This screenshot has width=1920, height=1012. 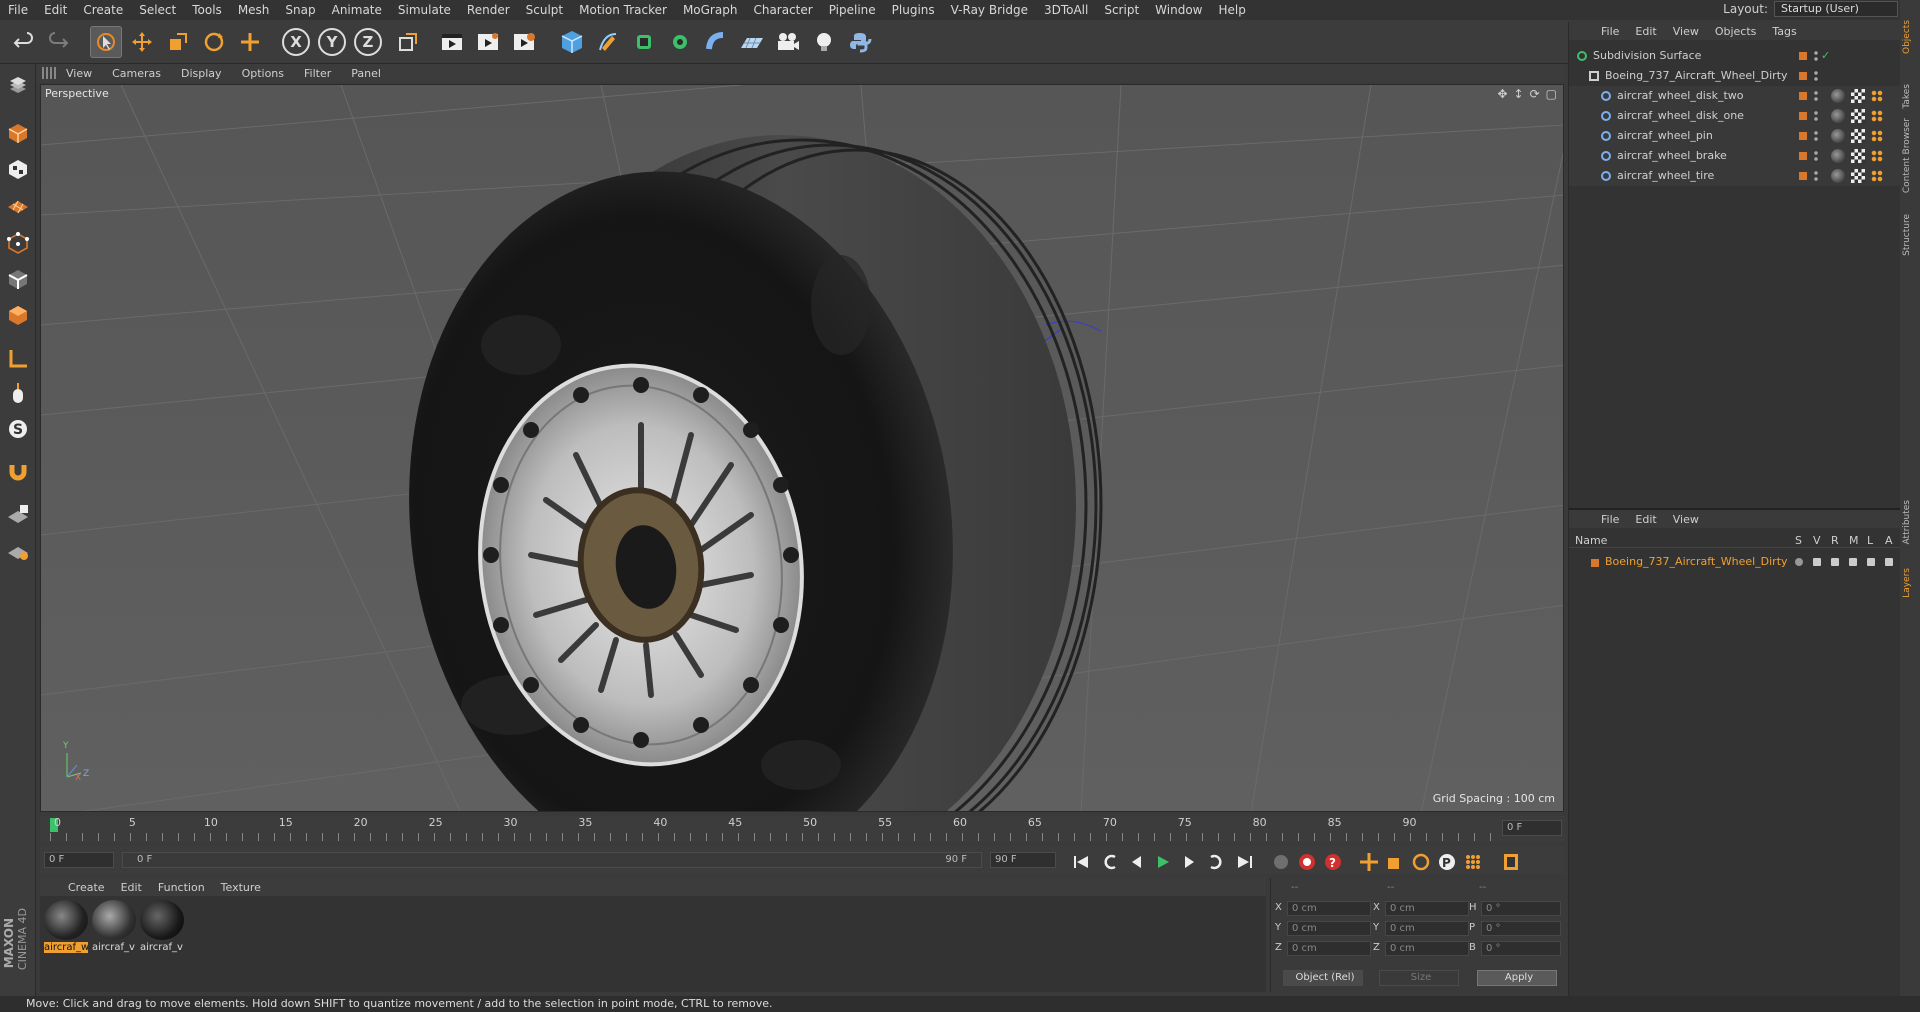 I want to click on menu-script: Script, so click(x=1121, y=10).